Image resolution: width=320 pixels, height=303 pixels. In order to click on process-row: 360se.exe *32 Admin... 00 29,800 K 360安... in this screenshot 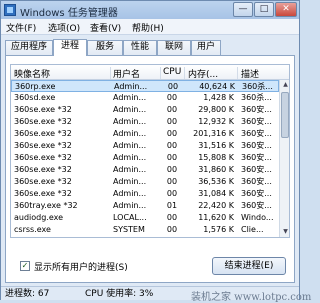, I will do `click(145, 110)`.